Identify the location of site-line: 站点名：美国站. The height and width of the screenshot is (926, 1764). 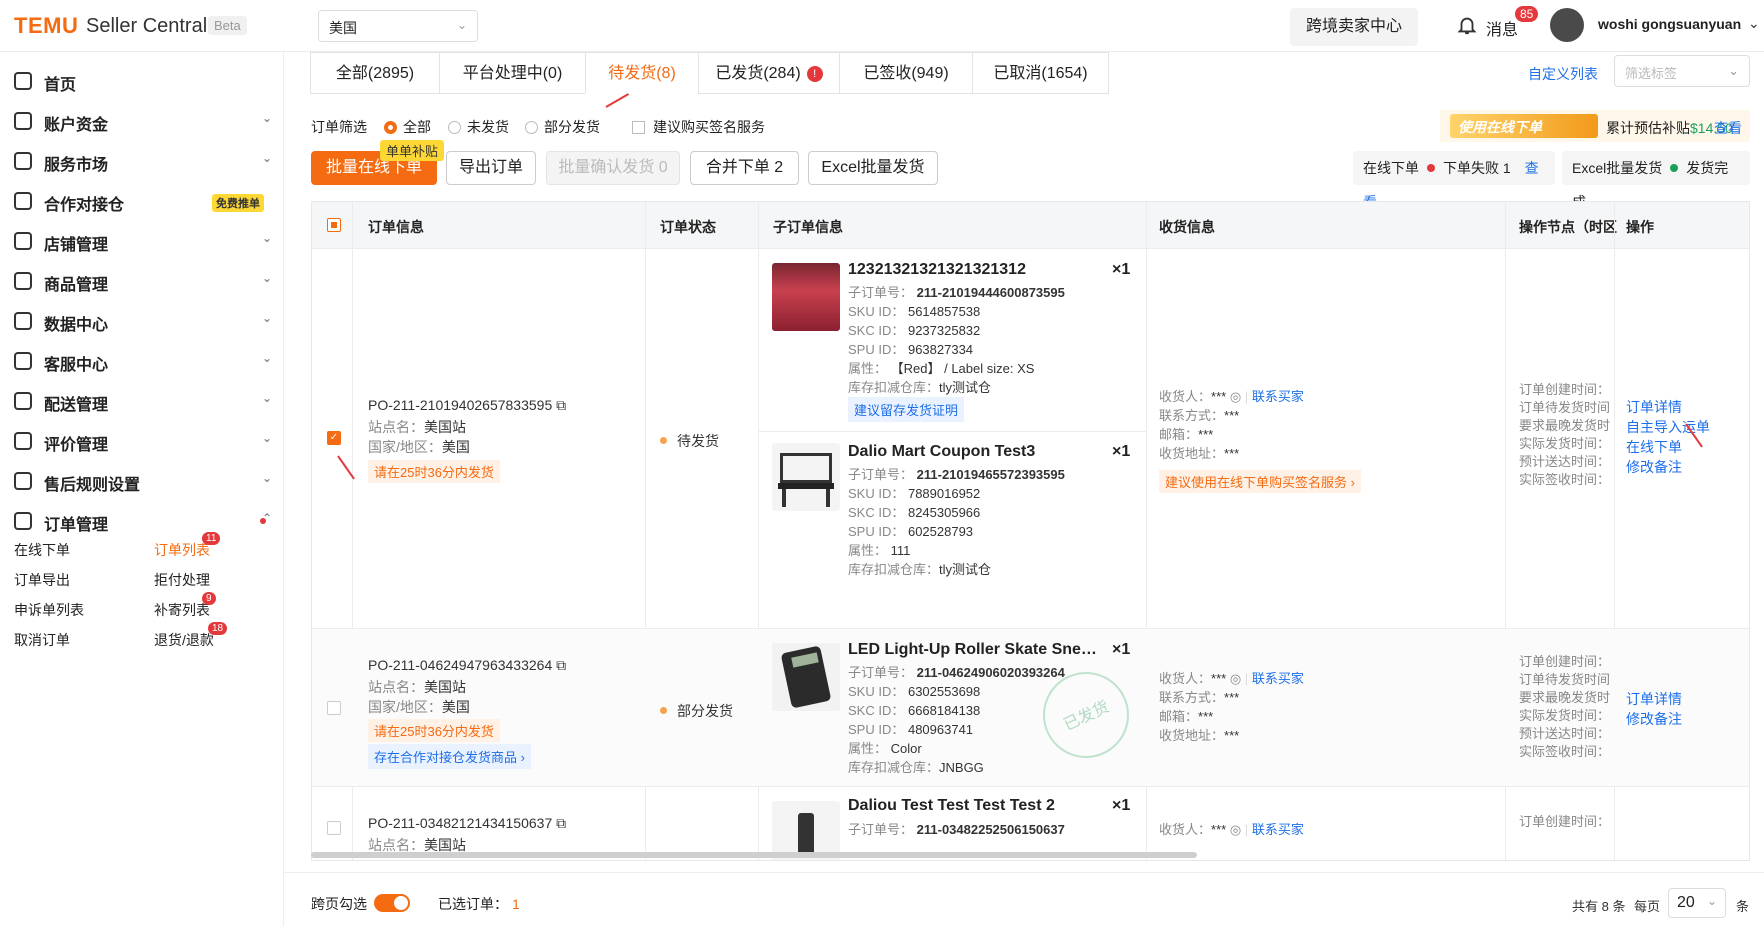
(417, 687).